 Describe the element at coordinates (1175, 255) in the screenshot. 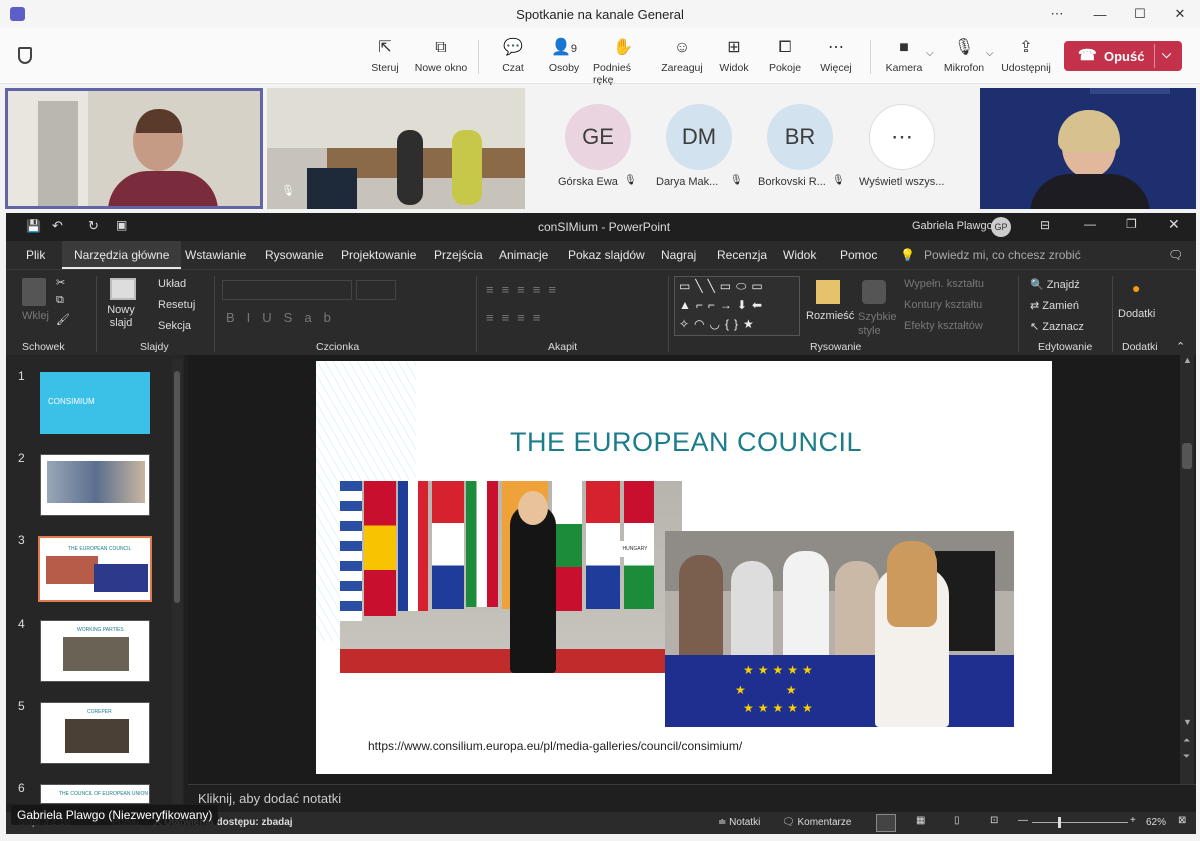

I see `comments-icon: 🗨` at that location.